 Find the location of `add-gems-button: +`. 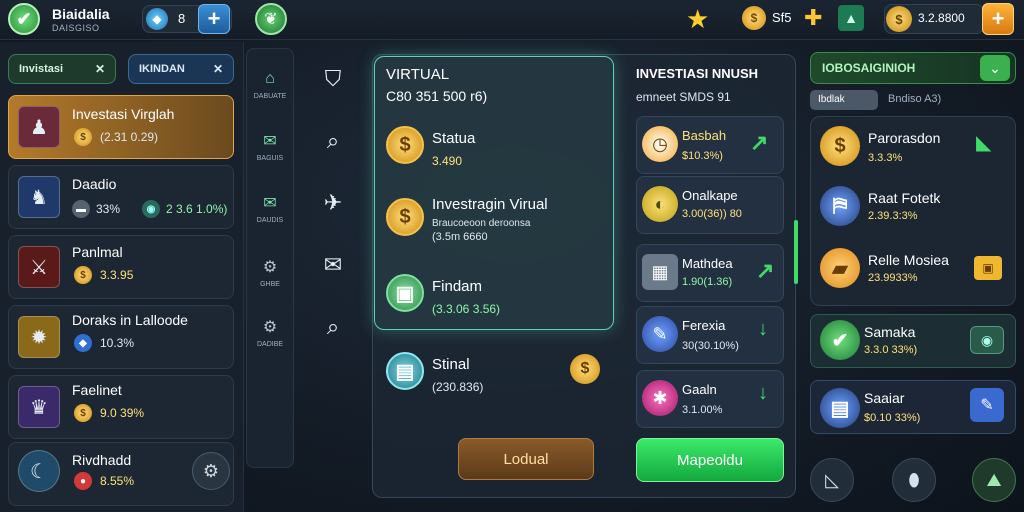

add-gems-button: + is located at coordinates (214, 19).